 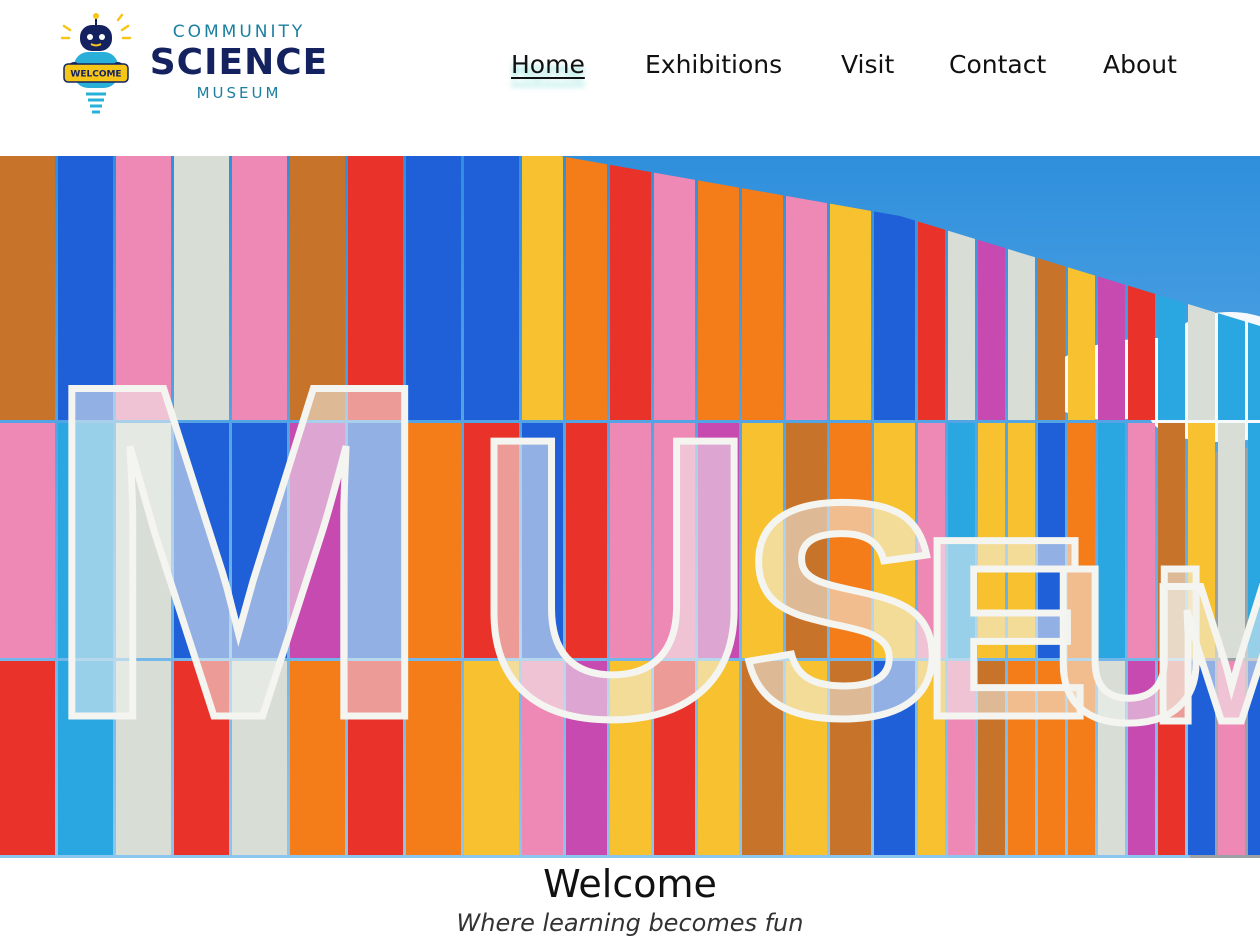 What do you see at coordinates (630, 68) in the screenshot?
I see `main-nav: Home Exhibitions Visit Contact About` at bounding box center [630, 68].